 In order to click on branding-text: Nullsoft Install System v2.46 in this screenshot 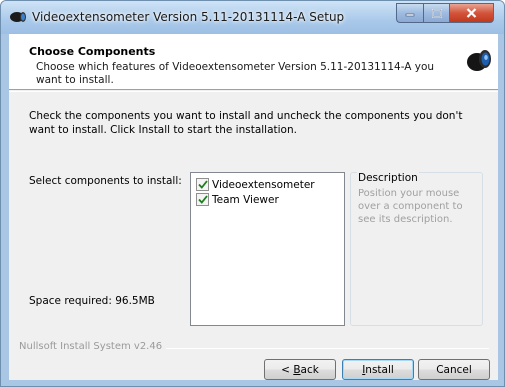, I will do `click(93, 346)`.